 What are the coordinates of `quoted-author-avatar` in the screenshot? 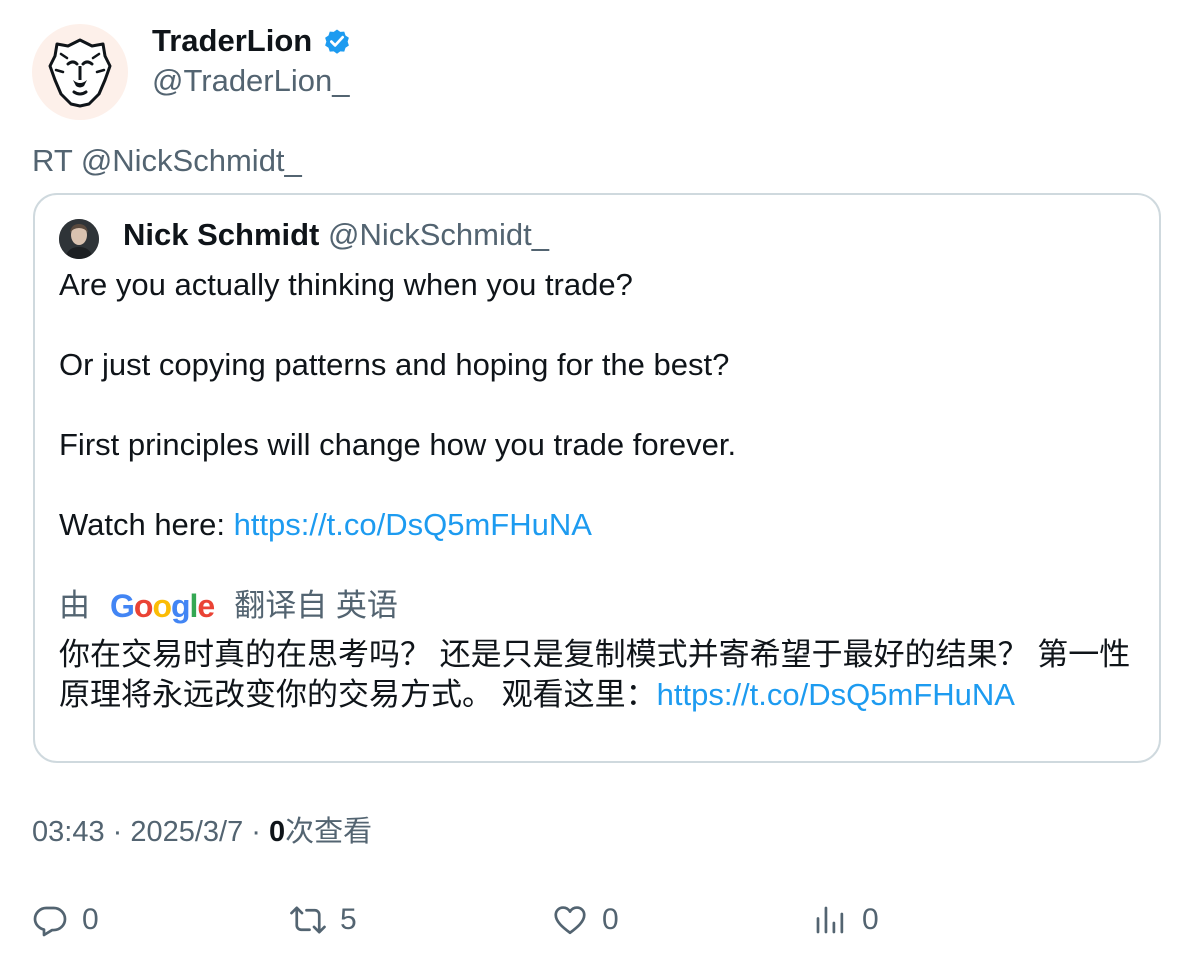 It's located at (79, 239).